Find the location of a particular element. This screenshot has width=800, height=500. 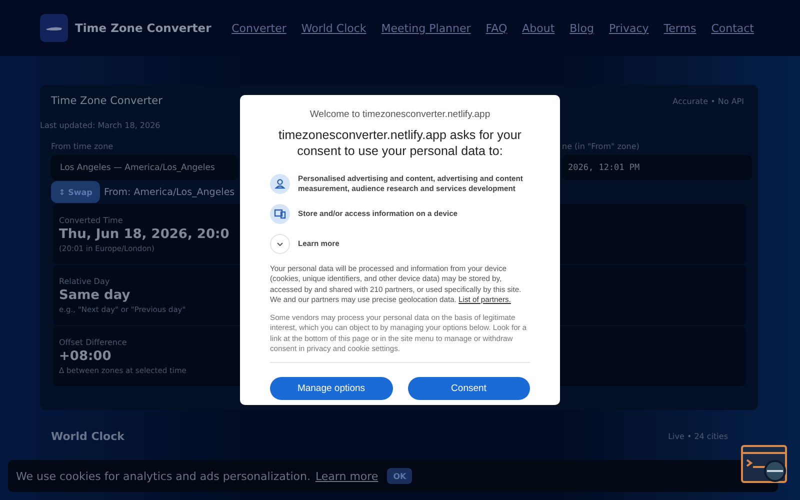

site-title: Time Zone Converter is located at coordinates (143, 28).